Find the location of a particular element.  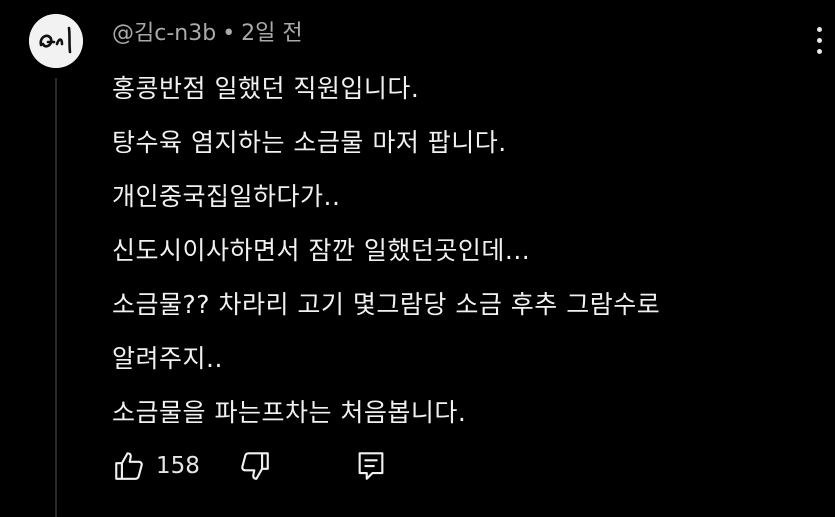

thumbs-down-icon is located at coordinates (255, 466).